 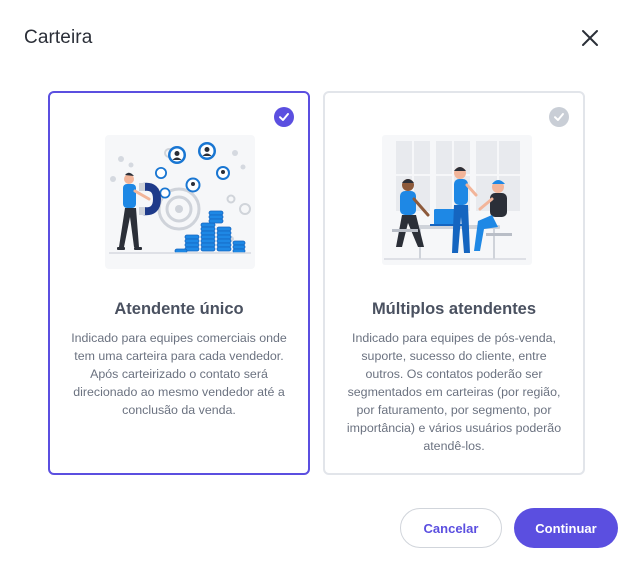 What do you see at coordinates (58, 37) in the screenshot?
I see `dialog-title: Carteira` at bounding box center [58, 37].